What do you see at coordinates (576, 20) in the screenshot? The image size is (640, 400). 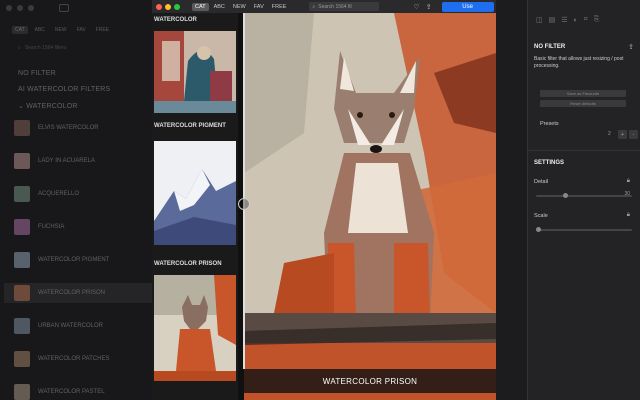 I see `mask-icon: ◐` at bounding box center [576, 20].